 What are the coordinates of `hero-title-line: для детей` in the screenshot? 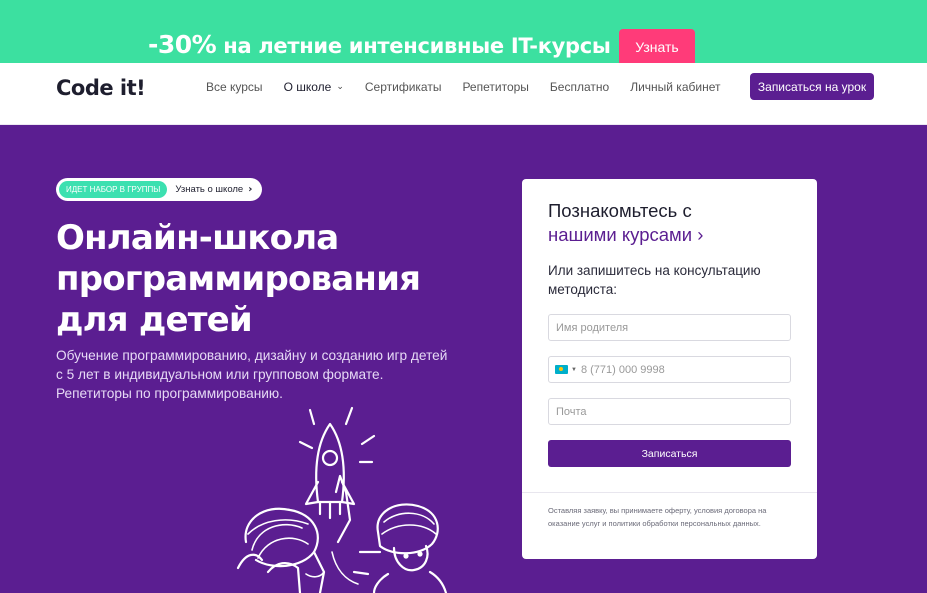 It's located at (154, 320).